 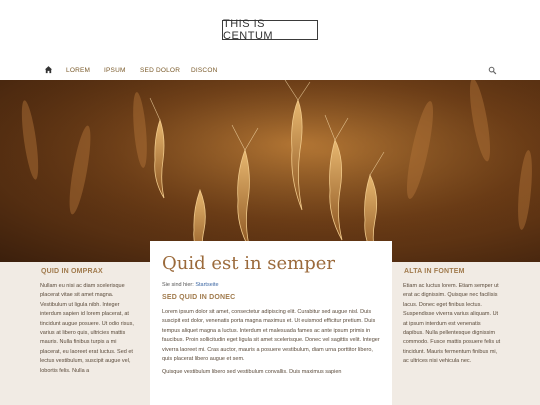 I want to click on section-subtitle: SED QUID IN DONEC, so click(x=199, y=297).